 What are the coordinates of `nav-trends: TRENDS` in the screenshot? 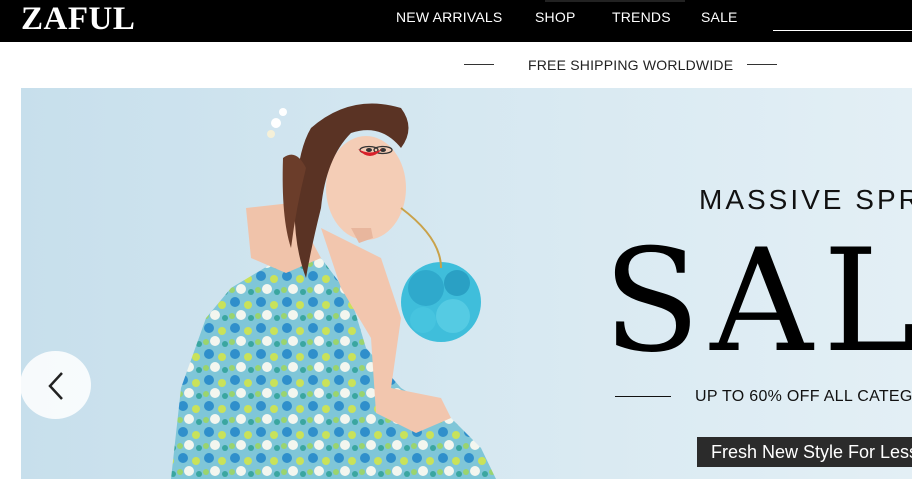 It's located at (641, 17).